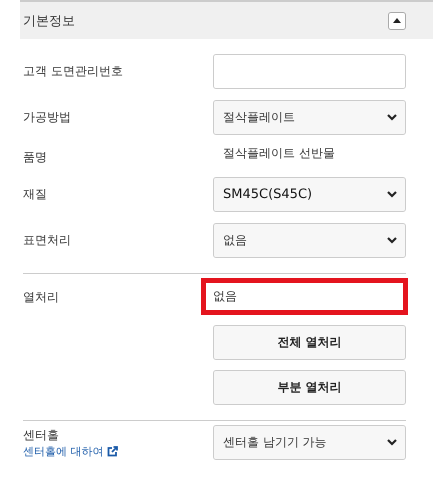 Image resolution: width=433 pixels, height=478 pixels. I want to click on input-field, so click(309, 71).